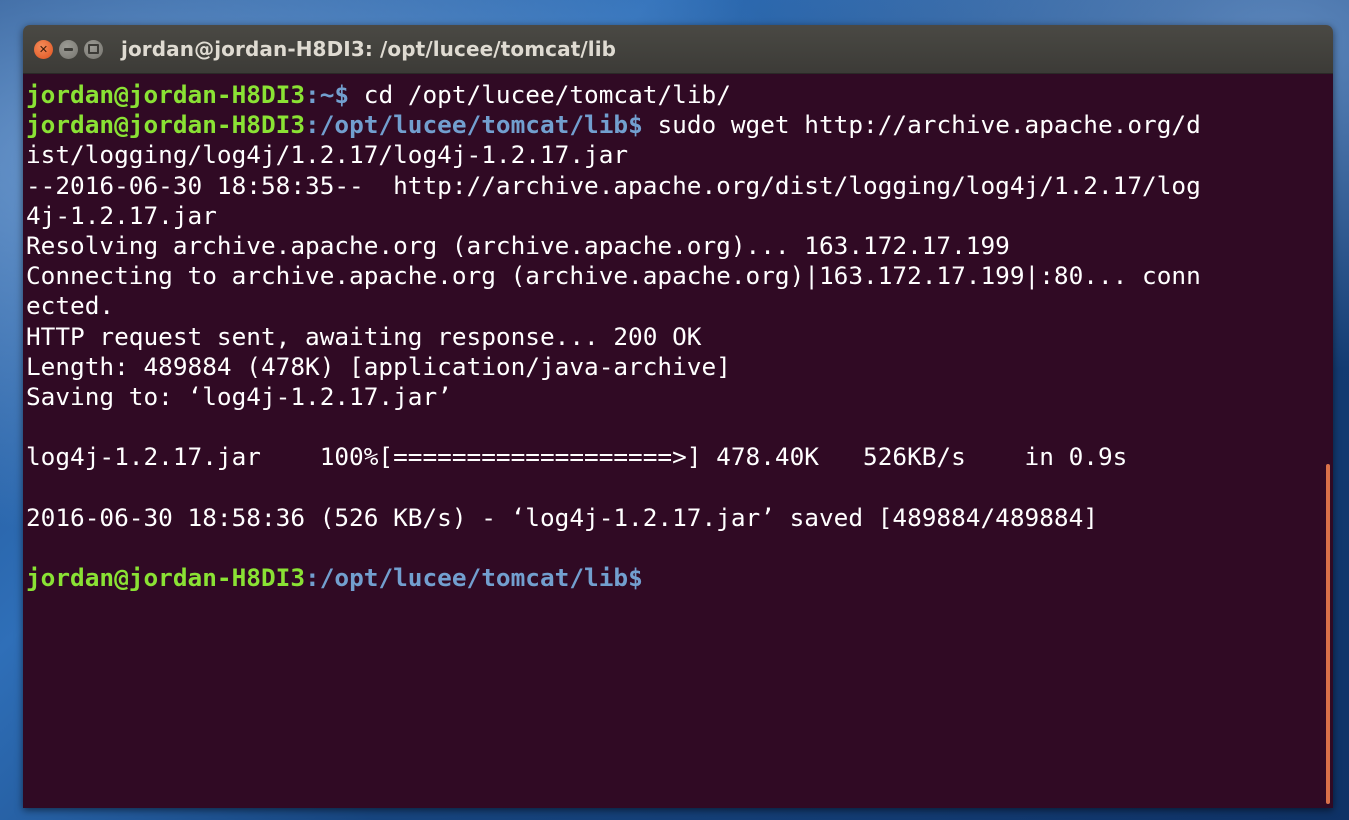 The width and height of the screenshot is (1349, 820). What do you see at coordinates (679, 216) in the screenshot?
I see `terminal-line: 4j-1.2.17.jar` at bounding box center [679, 216].